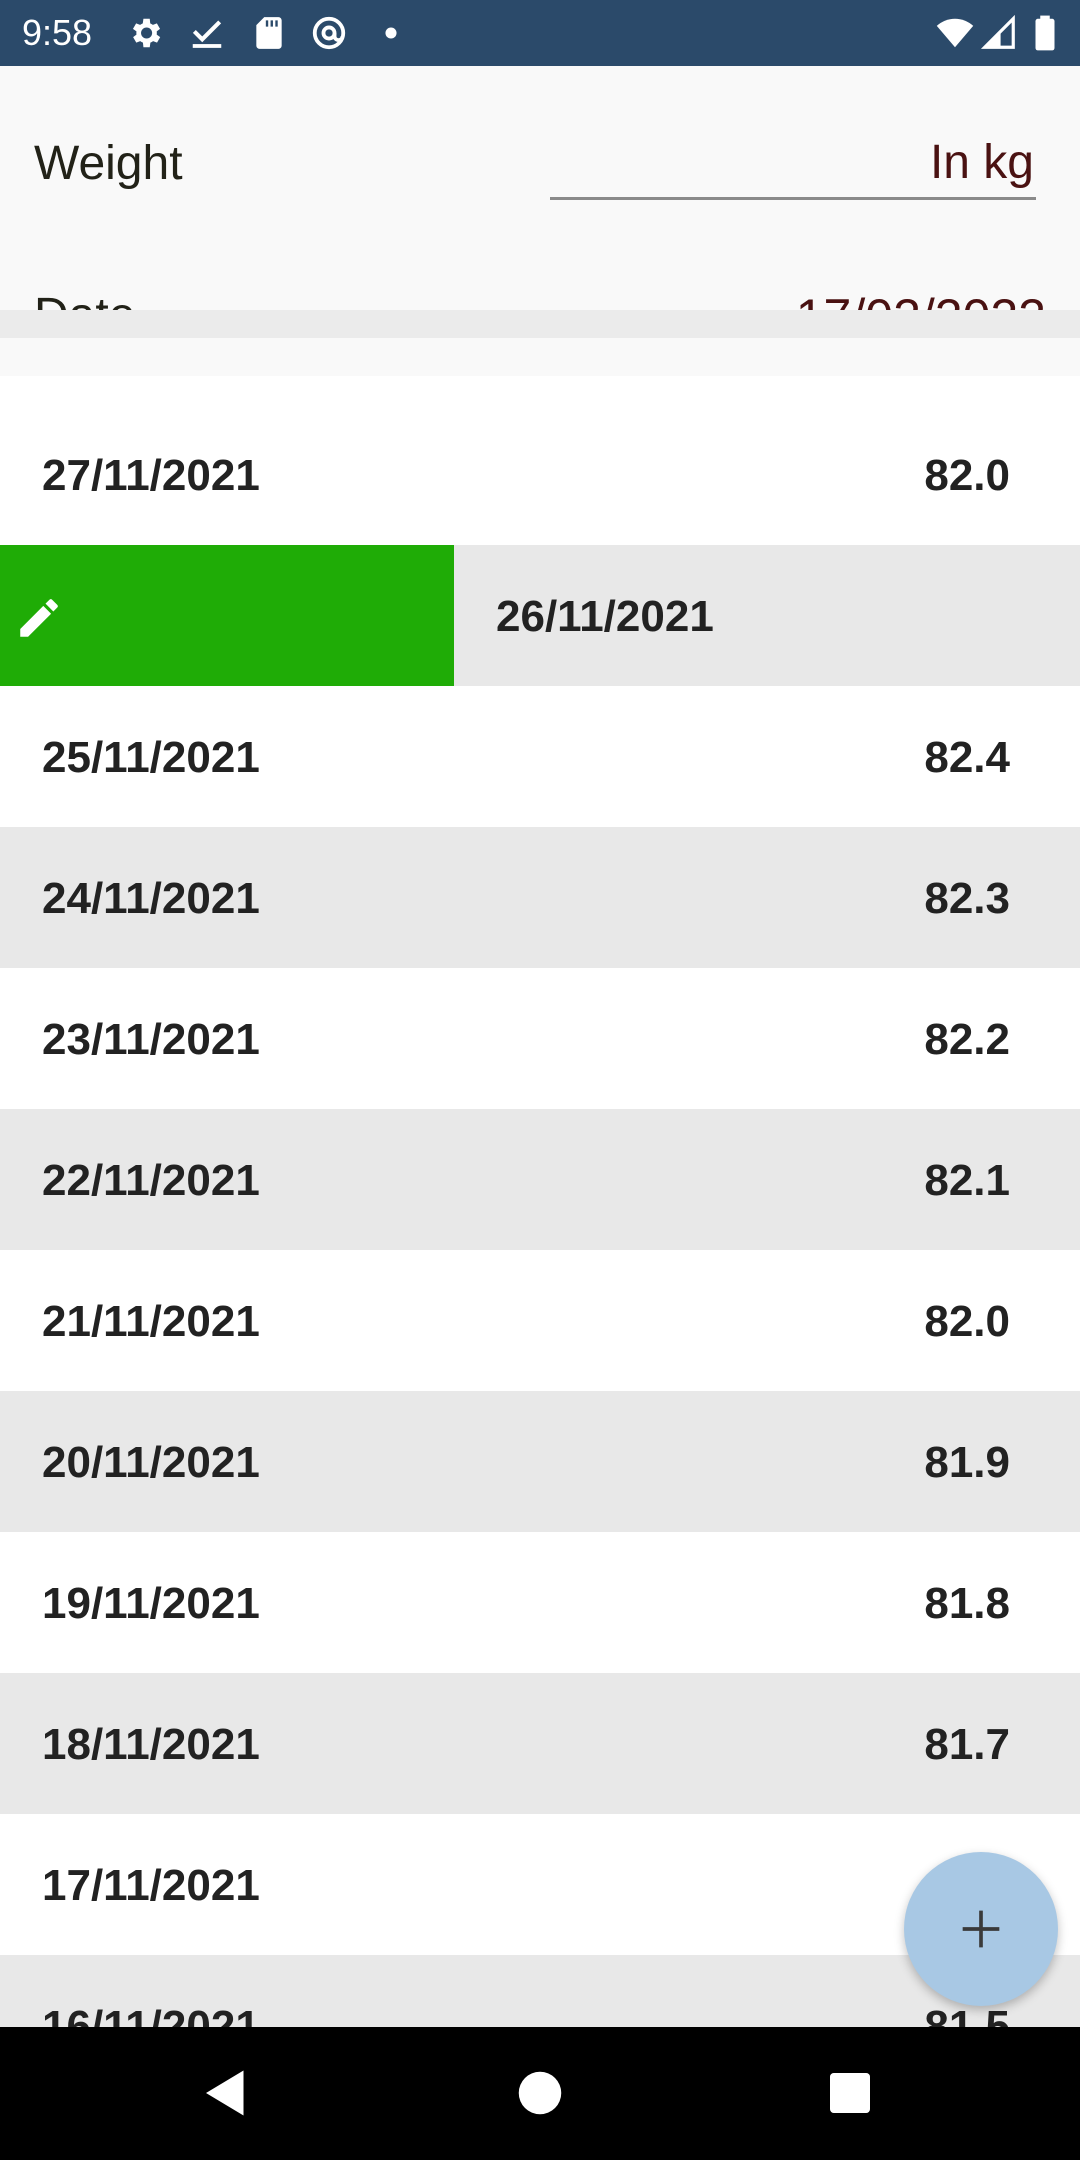 Image resolution: width=1080 pixels, height=2160 pixels. Describe the element at coordinates (967, 1462) in the screenshot. I see `entry-weight: 81.9` at that location.